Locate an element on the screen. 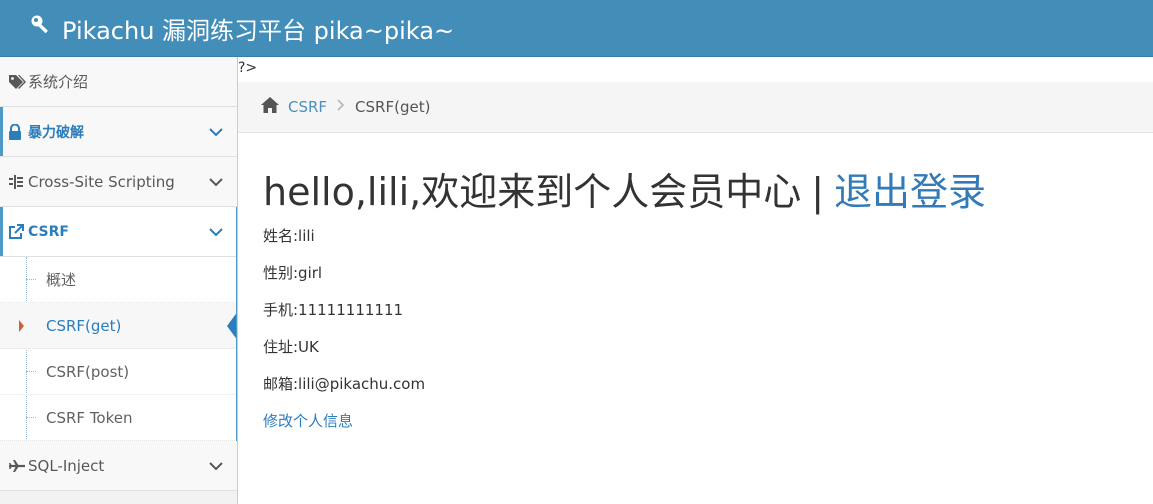 The image size is (1153, 504). submenu-item-csrf-post: CSRF(post) is located at coordinates (118, 372).